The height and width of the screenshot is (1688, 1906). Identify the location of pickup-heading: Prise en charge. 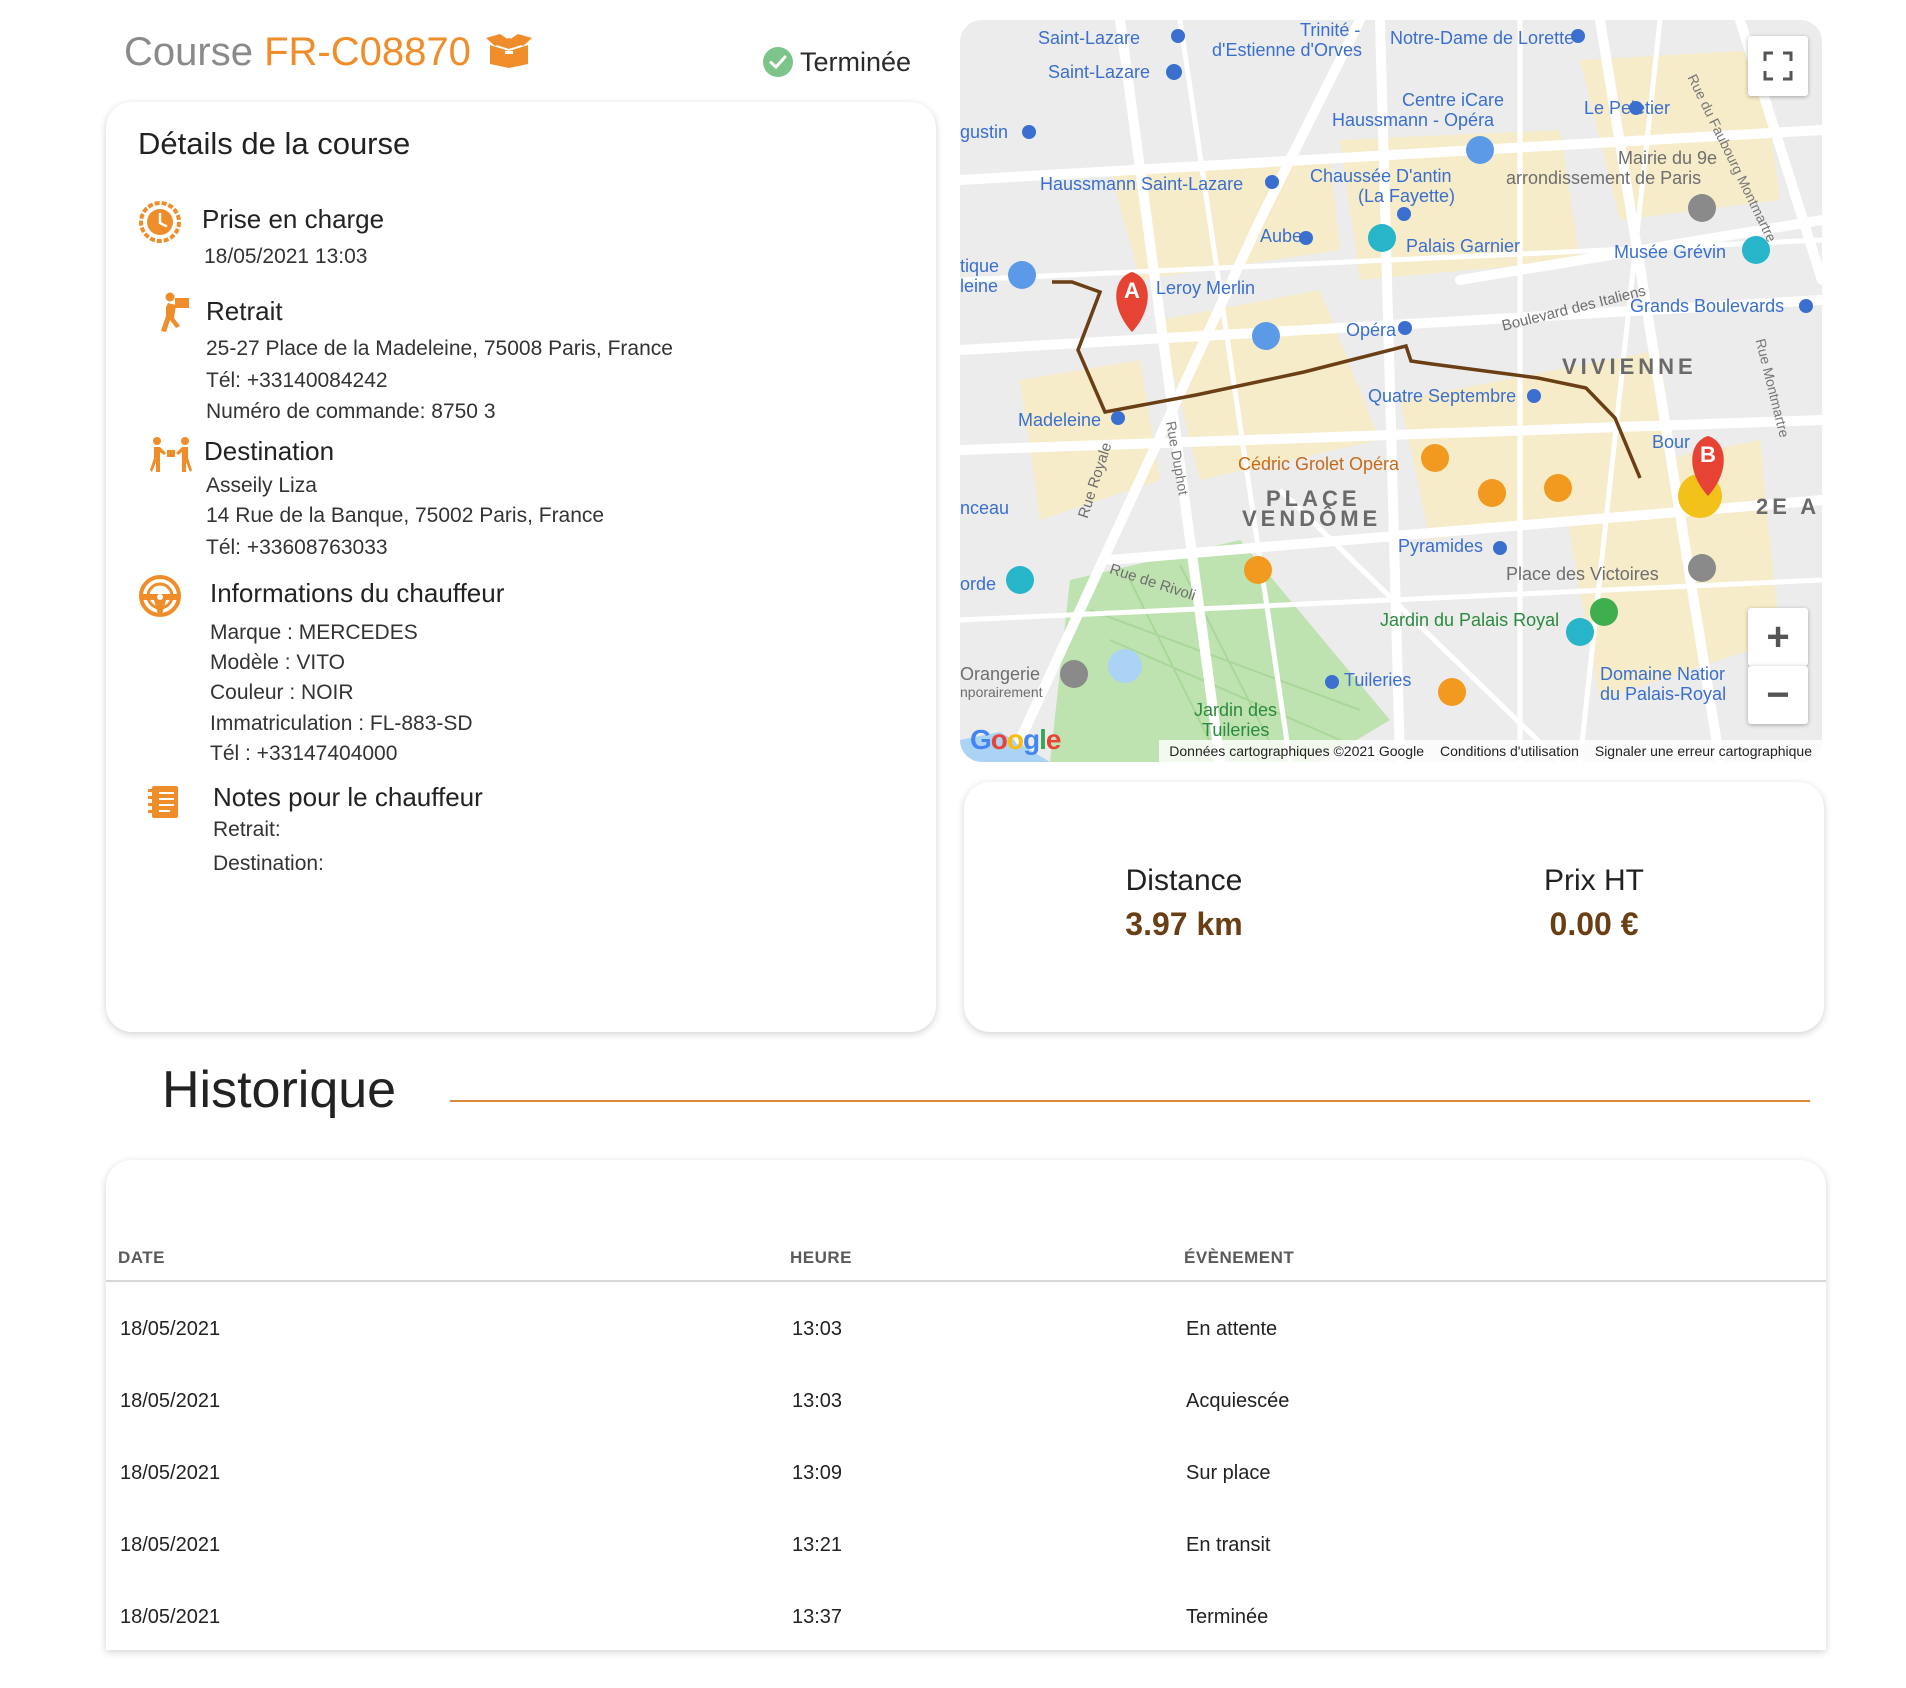
(293, 219).